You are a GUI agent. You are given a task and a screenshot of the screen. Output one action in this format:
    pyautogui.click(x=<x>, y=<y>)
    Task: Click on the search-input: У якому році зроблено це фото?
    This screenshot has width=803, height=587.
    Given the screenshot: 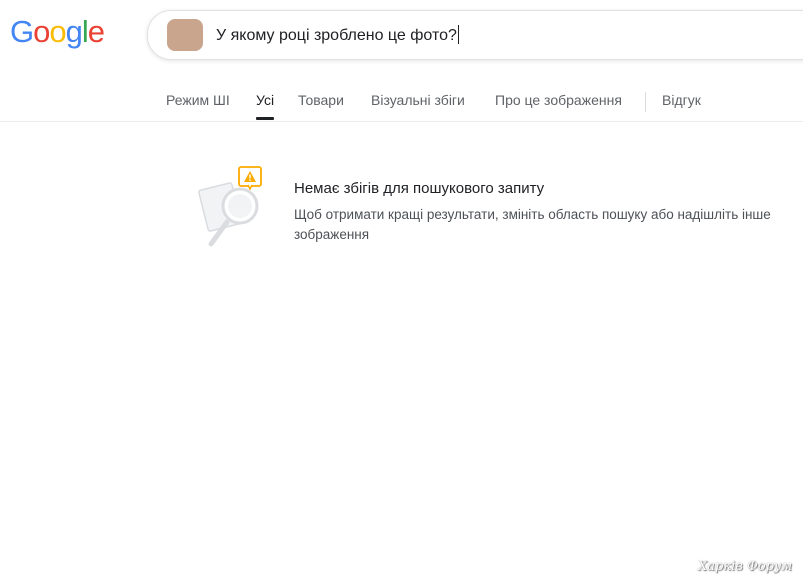 What is the action you would take?
    pyautogui.click(x=337, y=35)
    